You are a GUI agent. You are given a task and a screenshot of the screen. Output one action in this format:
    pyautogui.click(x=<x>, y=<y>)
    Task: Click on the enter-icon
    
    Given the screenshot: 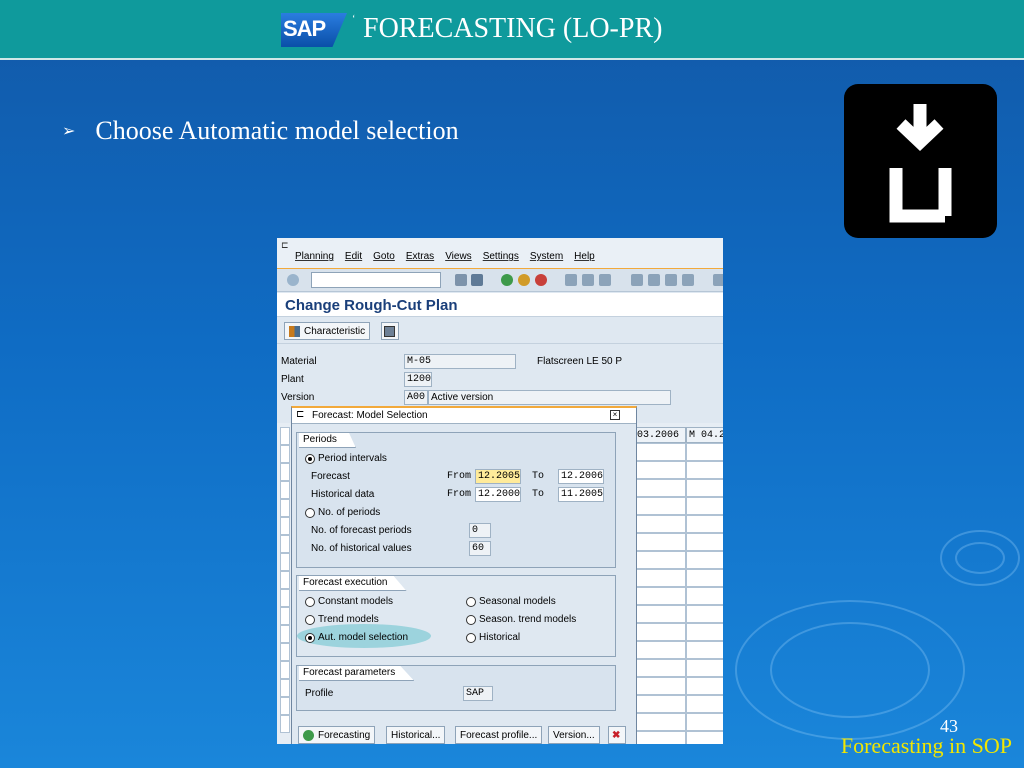 What is the action you would take?
    pyautogui.click(x=293, y=280)
    